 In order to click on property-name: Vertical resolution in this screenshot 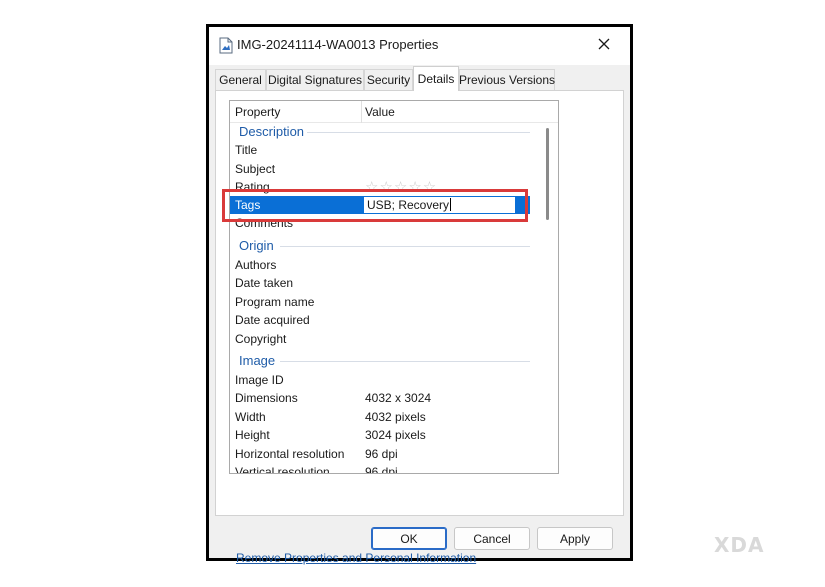, I will do `click(282, 469)`.